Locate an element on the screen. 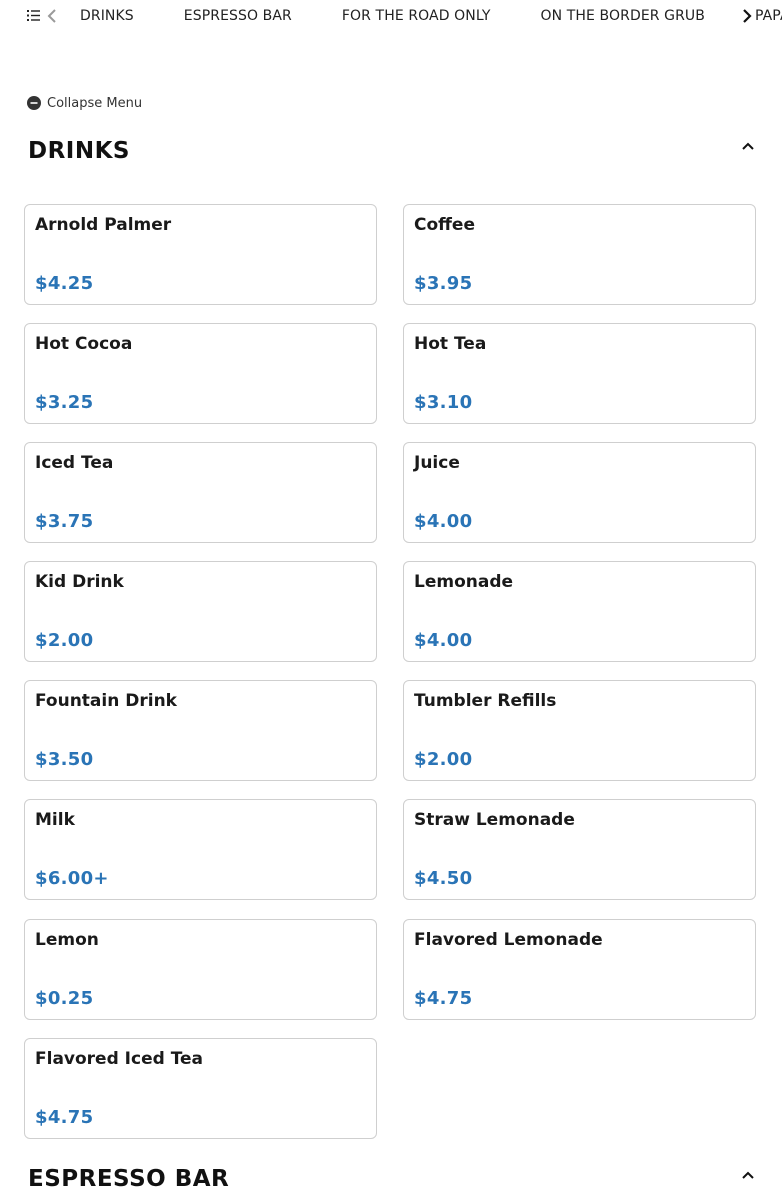 This screenshot has width=782, height=1192. chevron-left-icon is located at coordinates (52, 16).